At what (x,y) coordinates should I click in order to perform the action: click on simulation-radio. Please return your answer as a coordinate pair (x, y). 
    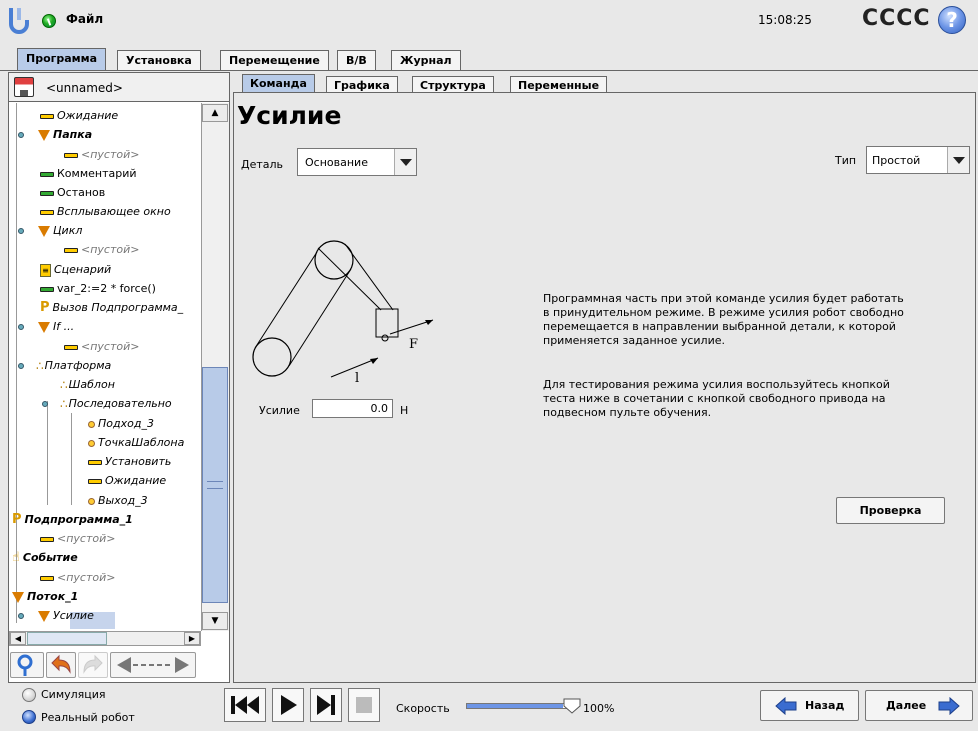
    Looking at the image, I should click on (29, 695).